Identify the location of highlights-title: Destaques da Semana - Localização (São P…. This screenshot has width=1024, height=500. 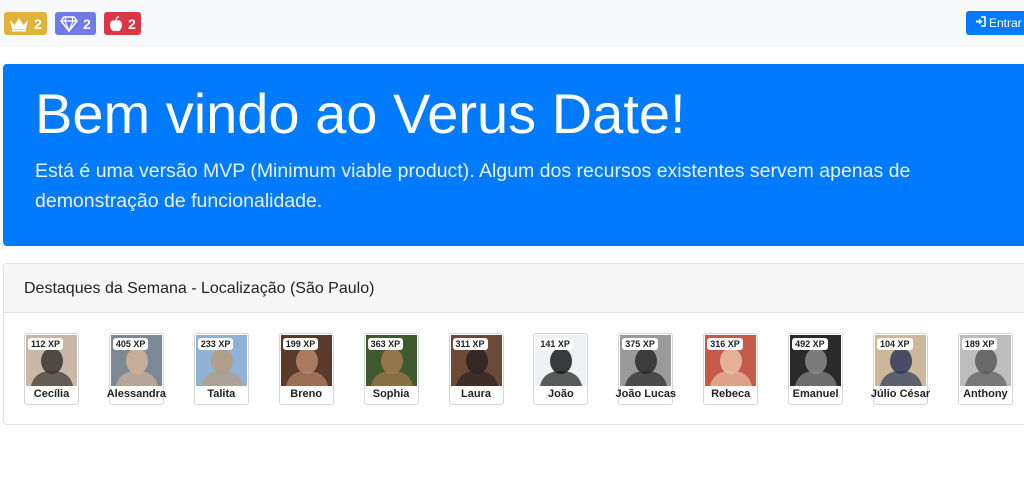
(514, 288).